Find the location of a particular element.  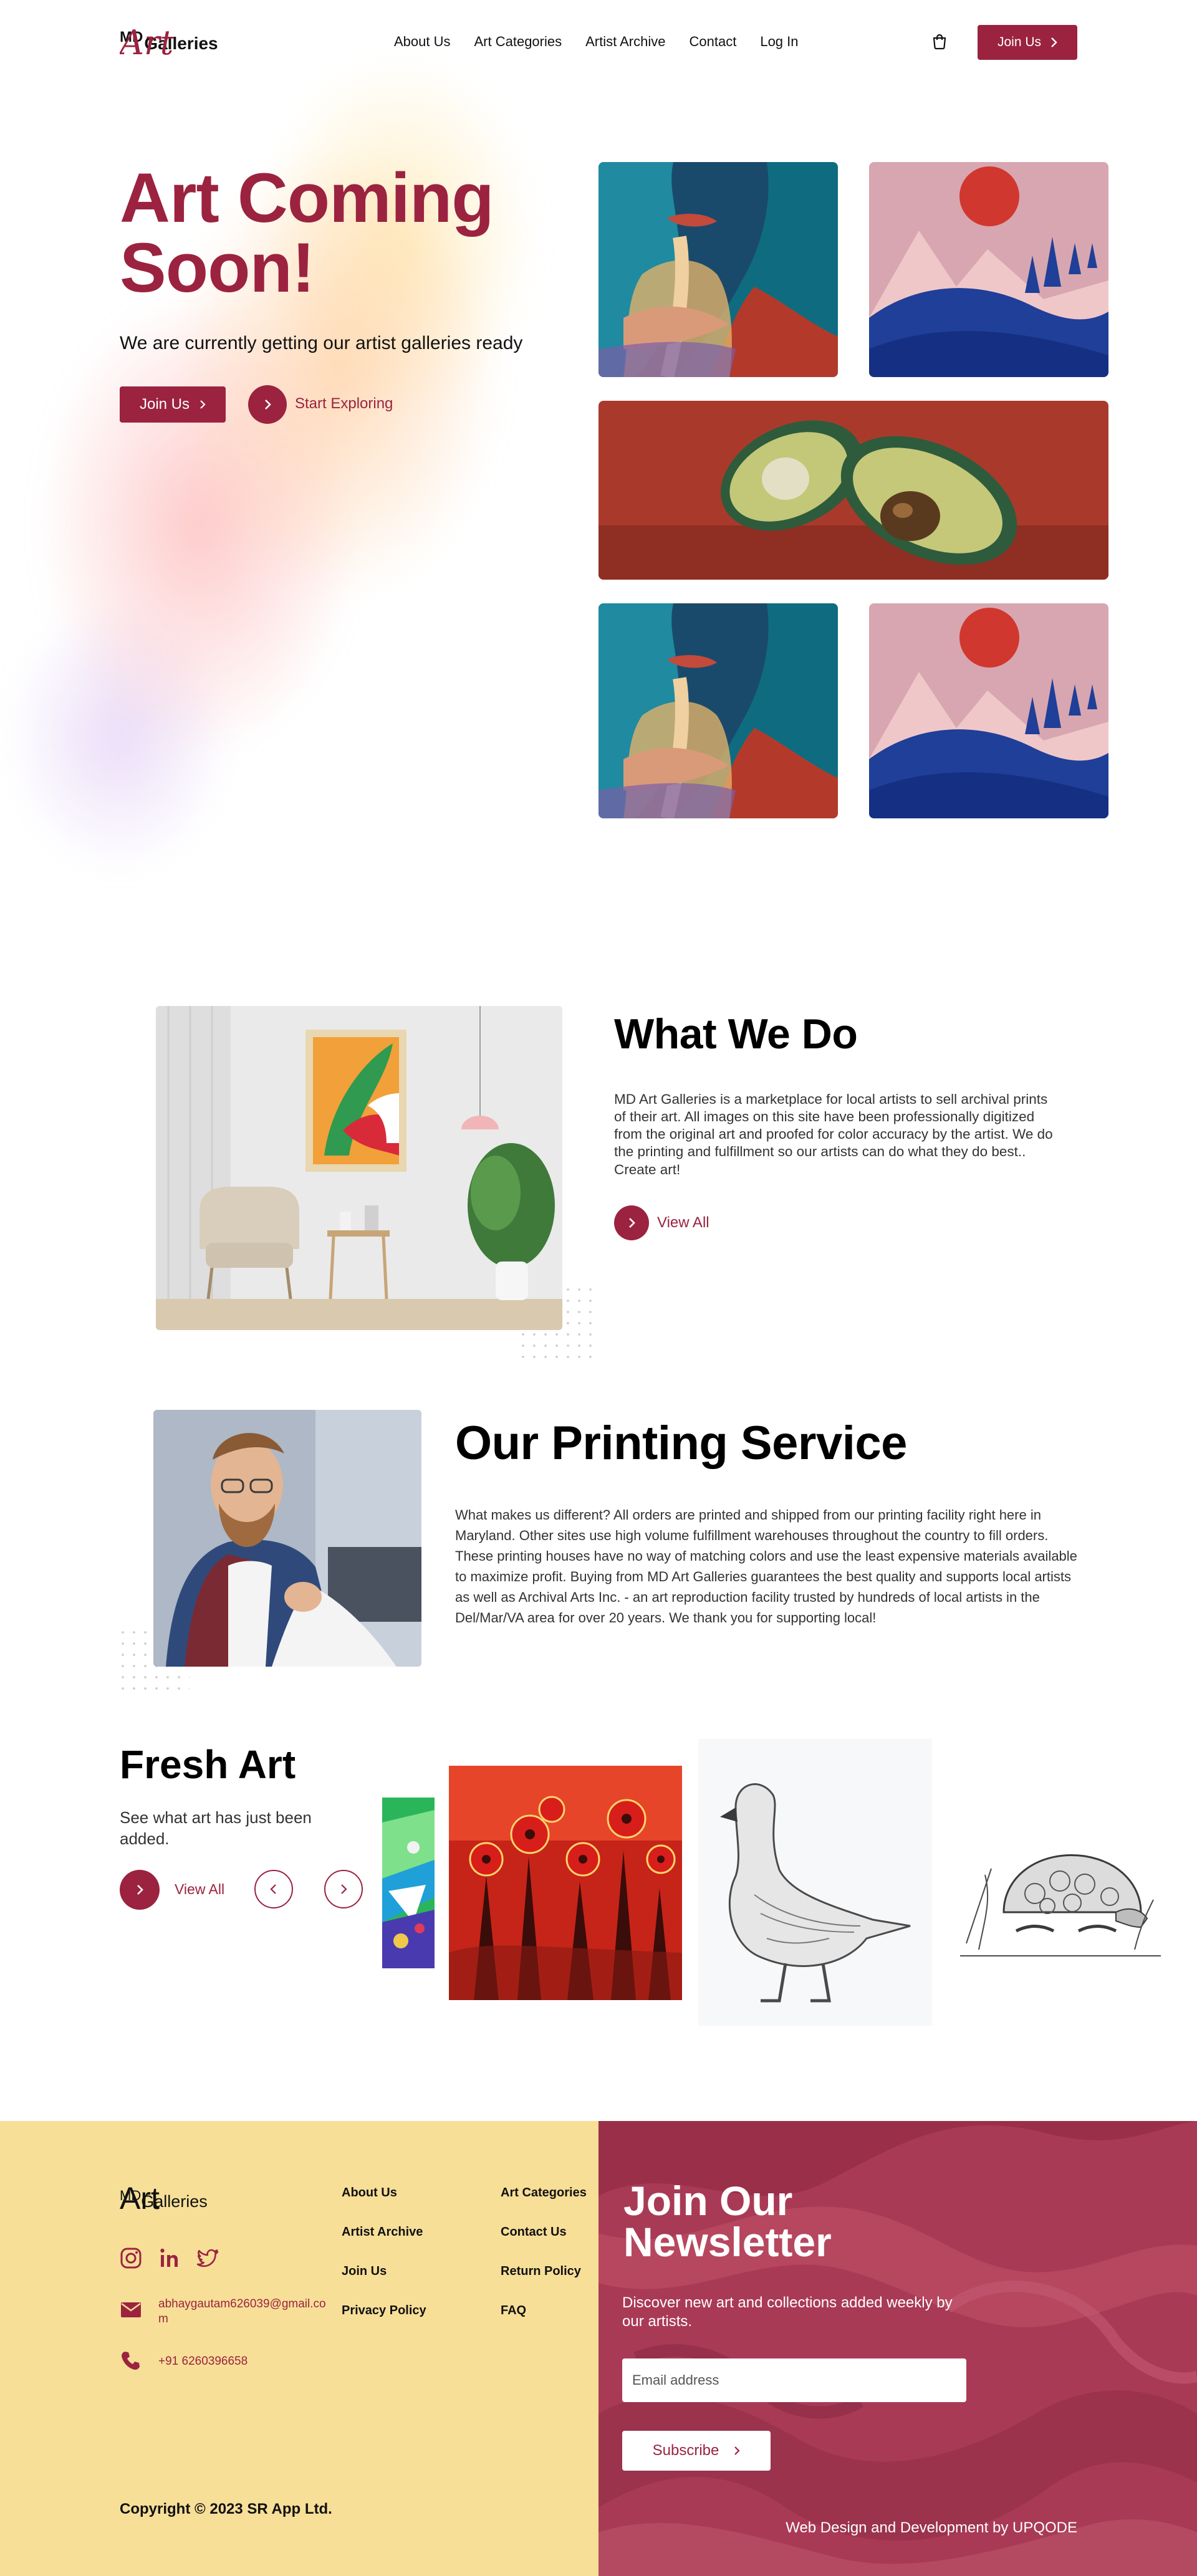

art-tile-avocado is located at coordinates (853, 491).